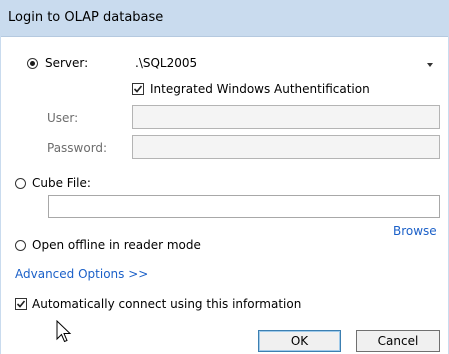 Image resolution: width=449 pixels, height=354 pixels. Describe the element at coordinates (430, 65) in the screenshot. I see `chevron-down-icon` at that location.